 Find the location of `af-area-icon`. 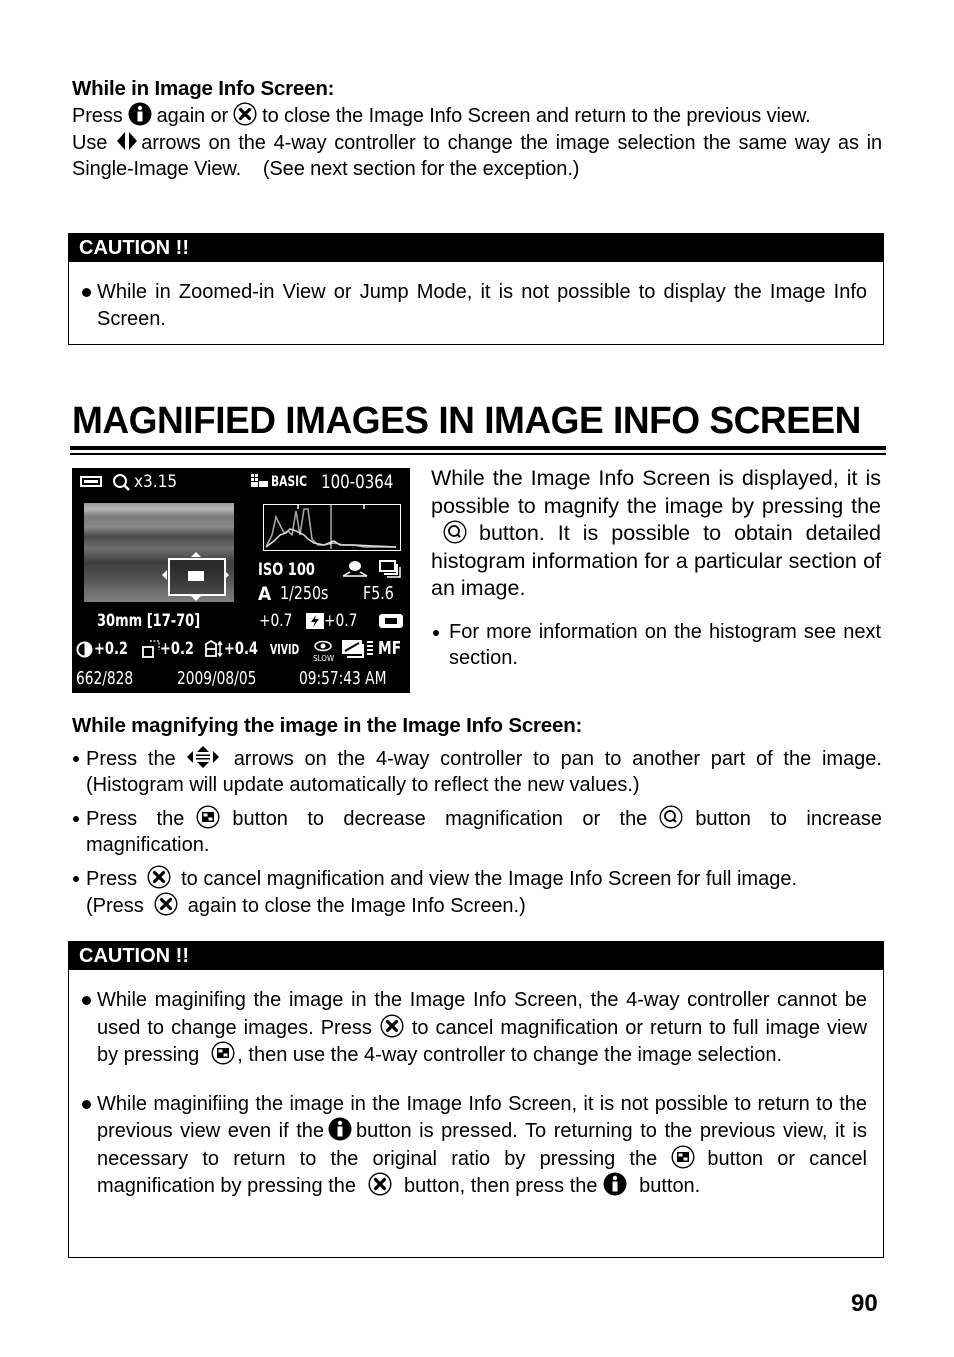

af-area-icon is located at coordinates (391, 621).